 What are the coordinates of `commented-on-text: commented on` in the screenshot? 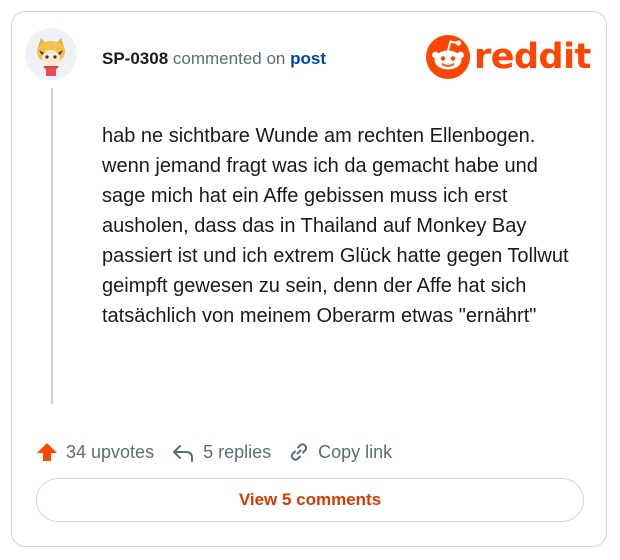 It's located at (229, 58).